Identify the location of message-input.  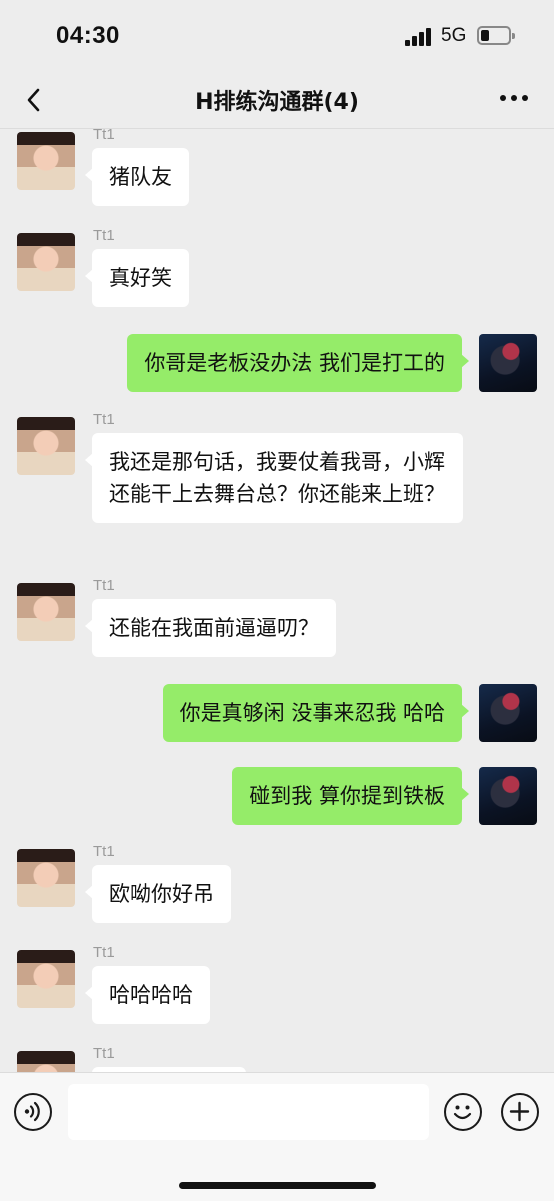
(248, 1112).